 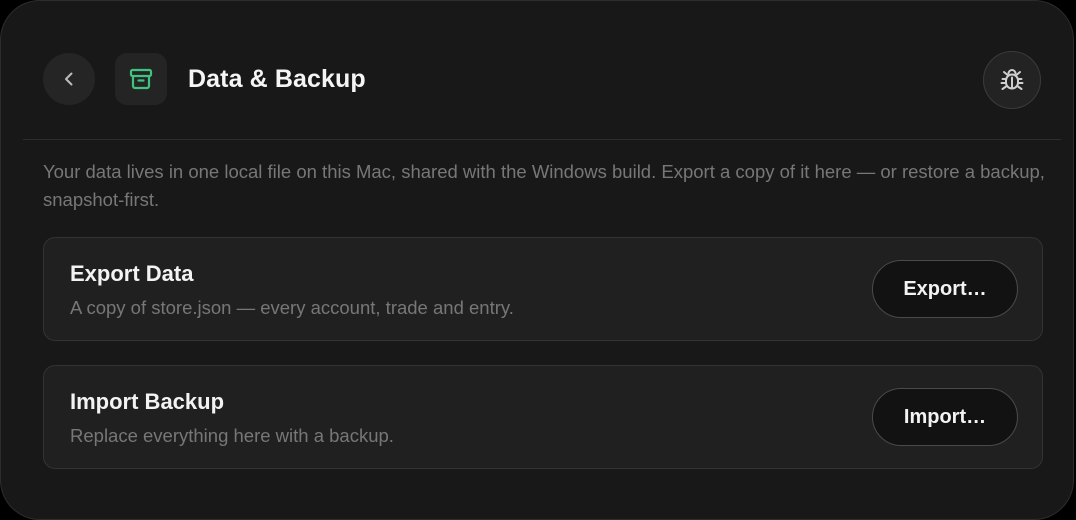 I want to click on bug-icon, so click(x=1012, y=80).